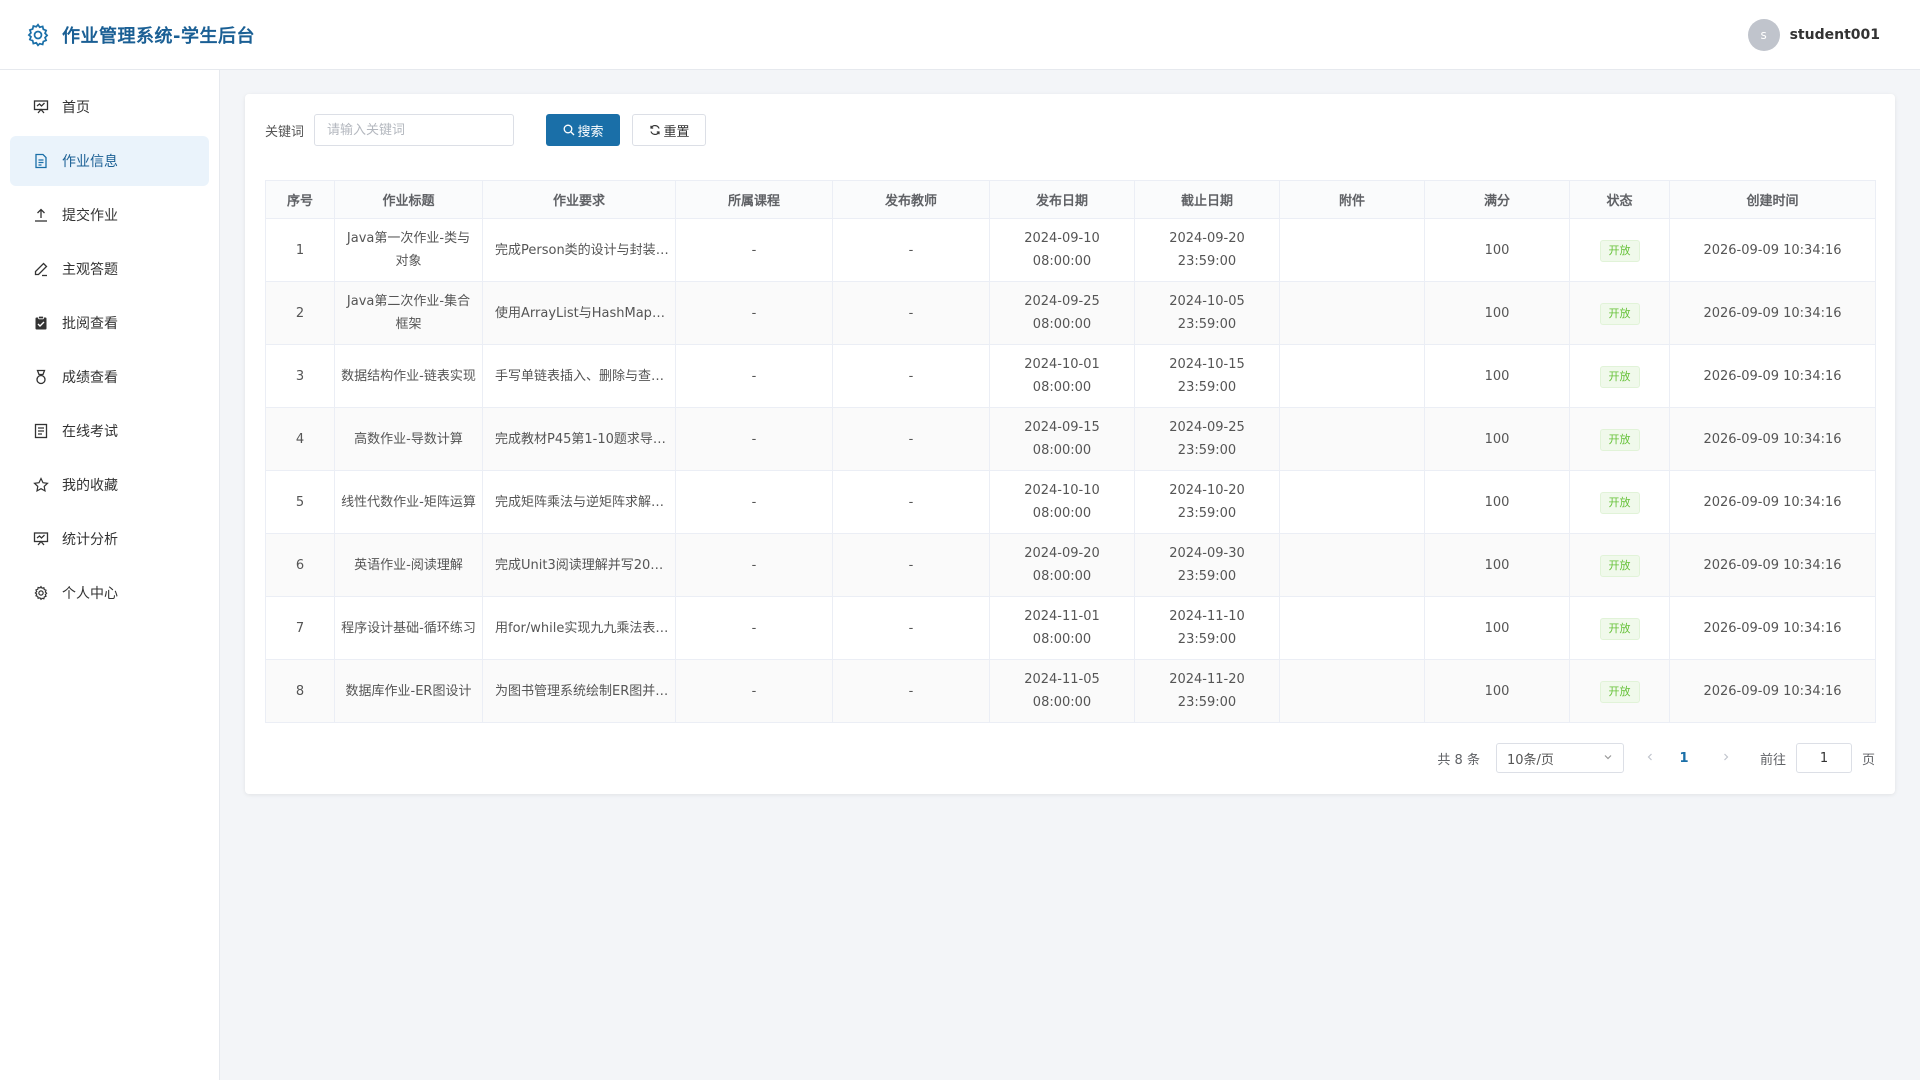 This screenshot has width=1920, height=1080. I want to click on cell-req: 完成矩阵乘法与逆矩阵求解练习, so click(579, 502).